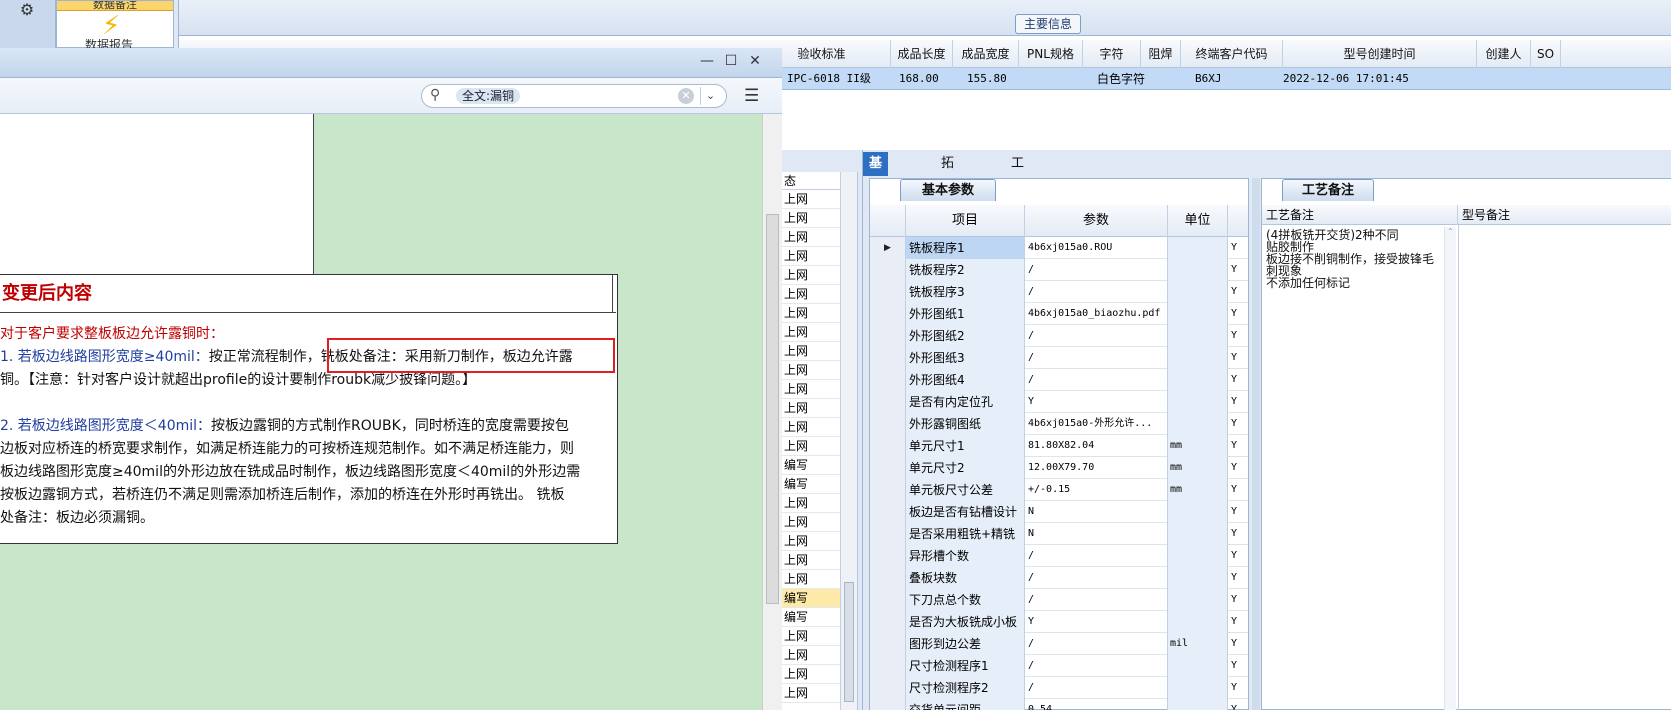  I want to click on table-row: 外形露铜图纸 4b6xj015a0-外形允许... Y, so click(1059, 424).